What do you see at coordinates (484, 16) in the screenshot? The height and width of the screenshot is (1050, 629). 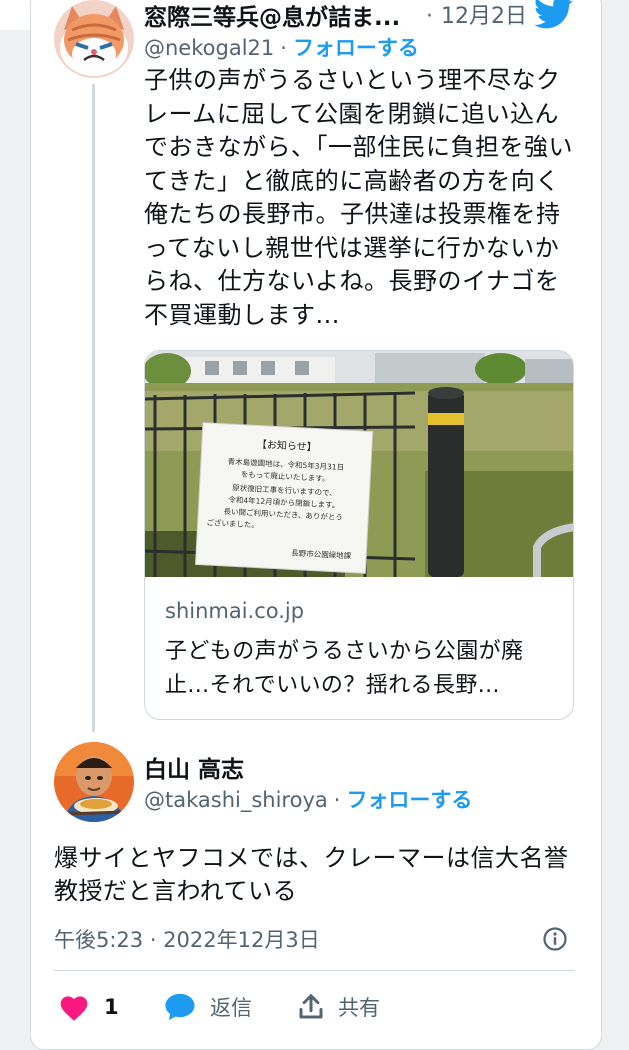 I see `tweet1-date: 12月2日` at bounding box center [484, 16].